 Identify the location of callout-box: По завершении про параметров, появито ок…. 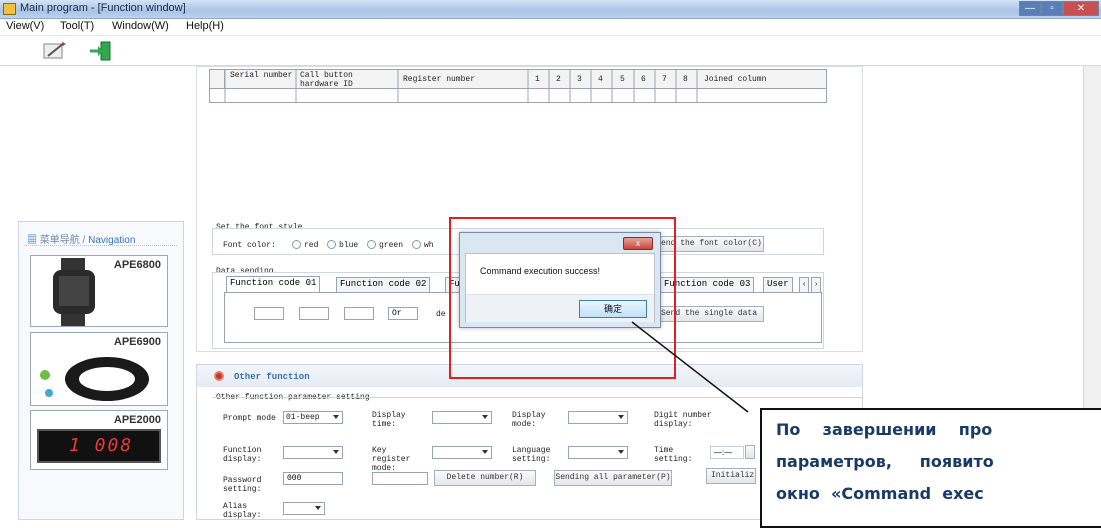
(930, 468).